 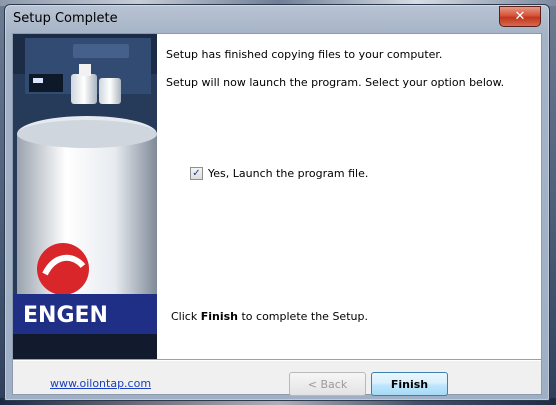 I want to click on check-icon: ✓, so click(x=196, y=173).